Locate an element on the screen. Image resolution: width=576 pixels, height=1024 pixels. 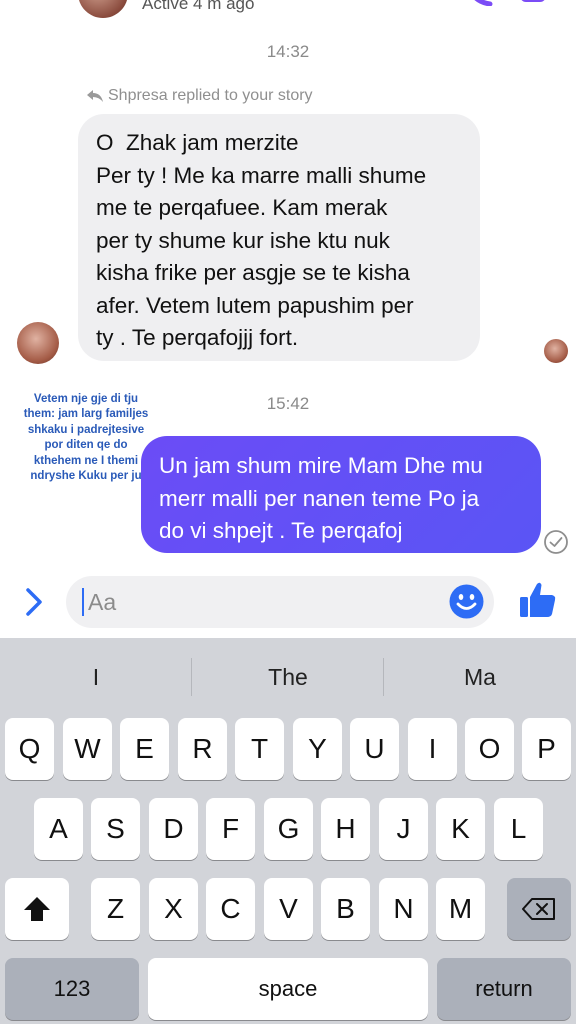
chevron-right-icon is located at coordinates (34, 602).